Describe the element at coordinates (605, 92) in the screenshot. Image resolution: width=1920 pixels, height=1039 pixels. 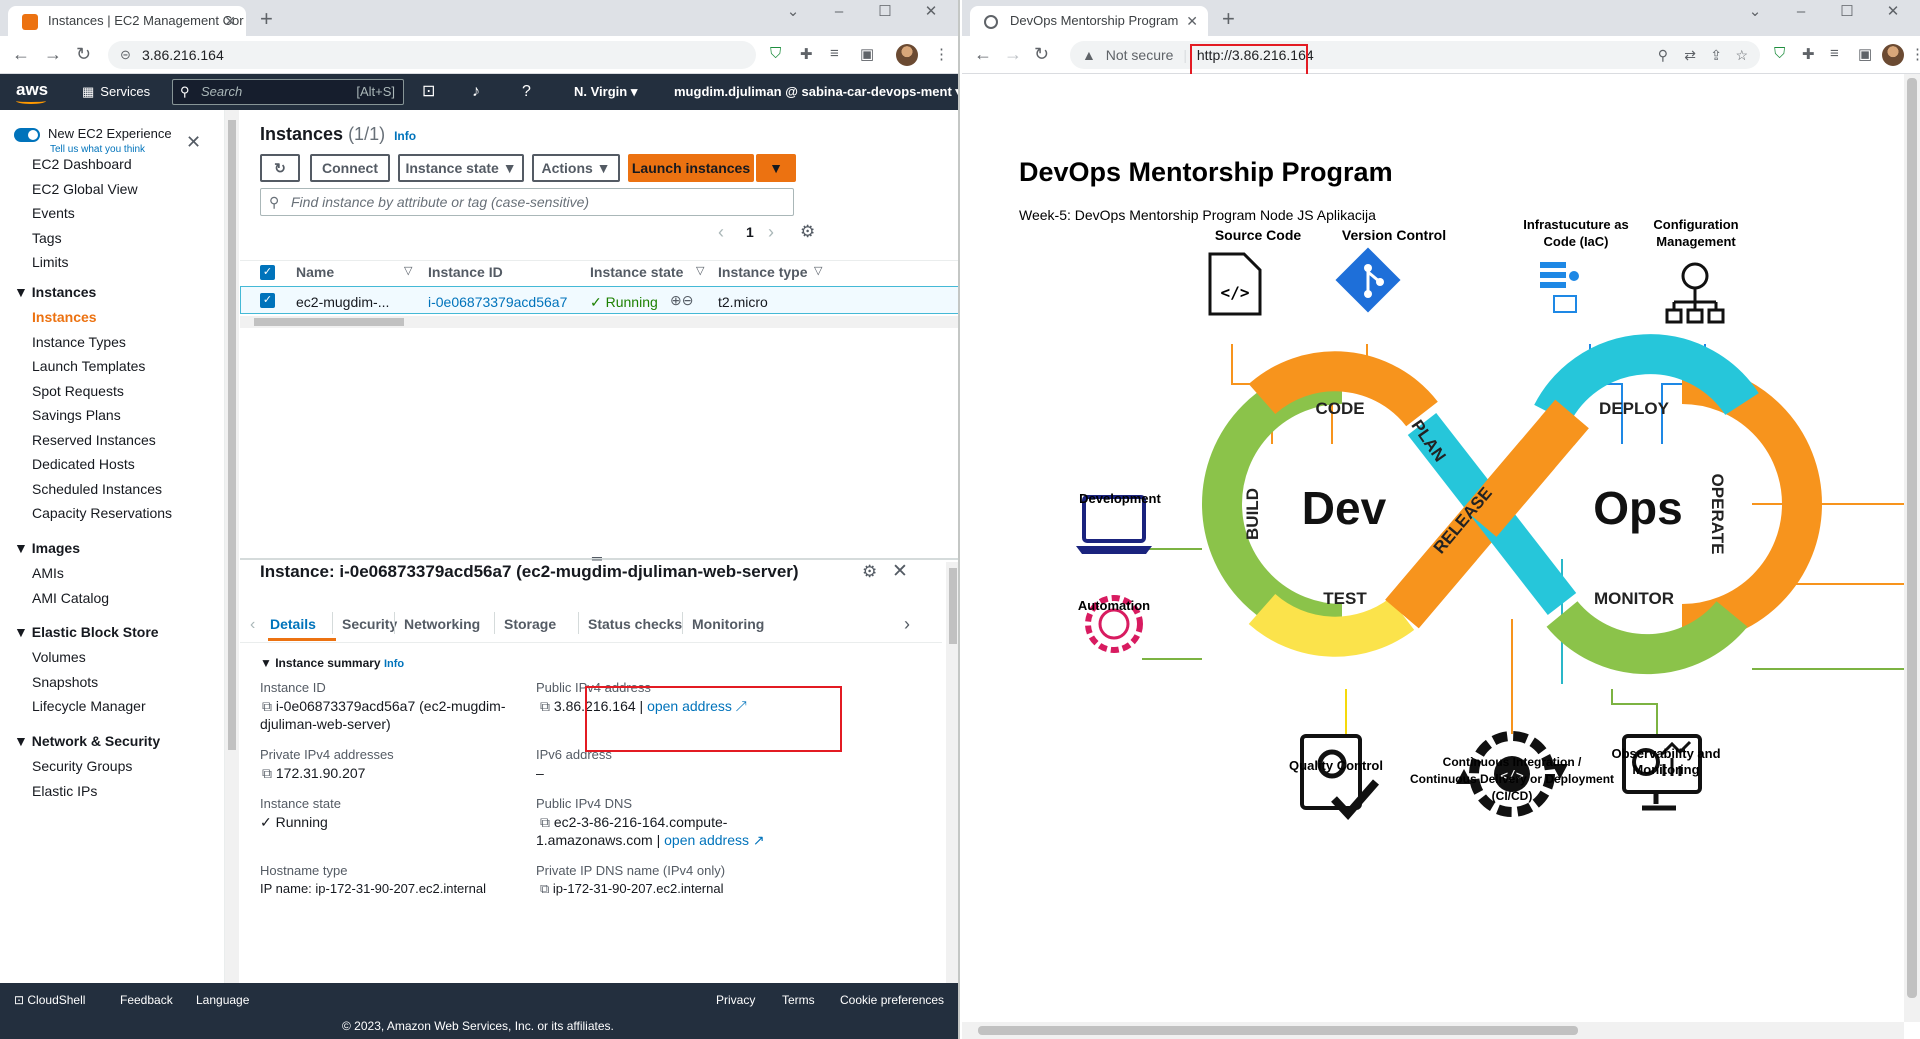
I see `region-selector: N. Virgin ▾` at that location.